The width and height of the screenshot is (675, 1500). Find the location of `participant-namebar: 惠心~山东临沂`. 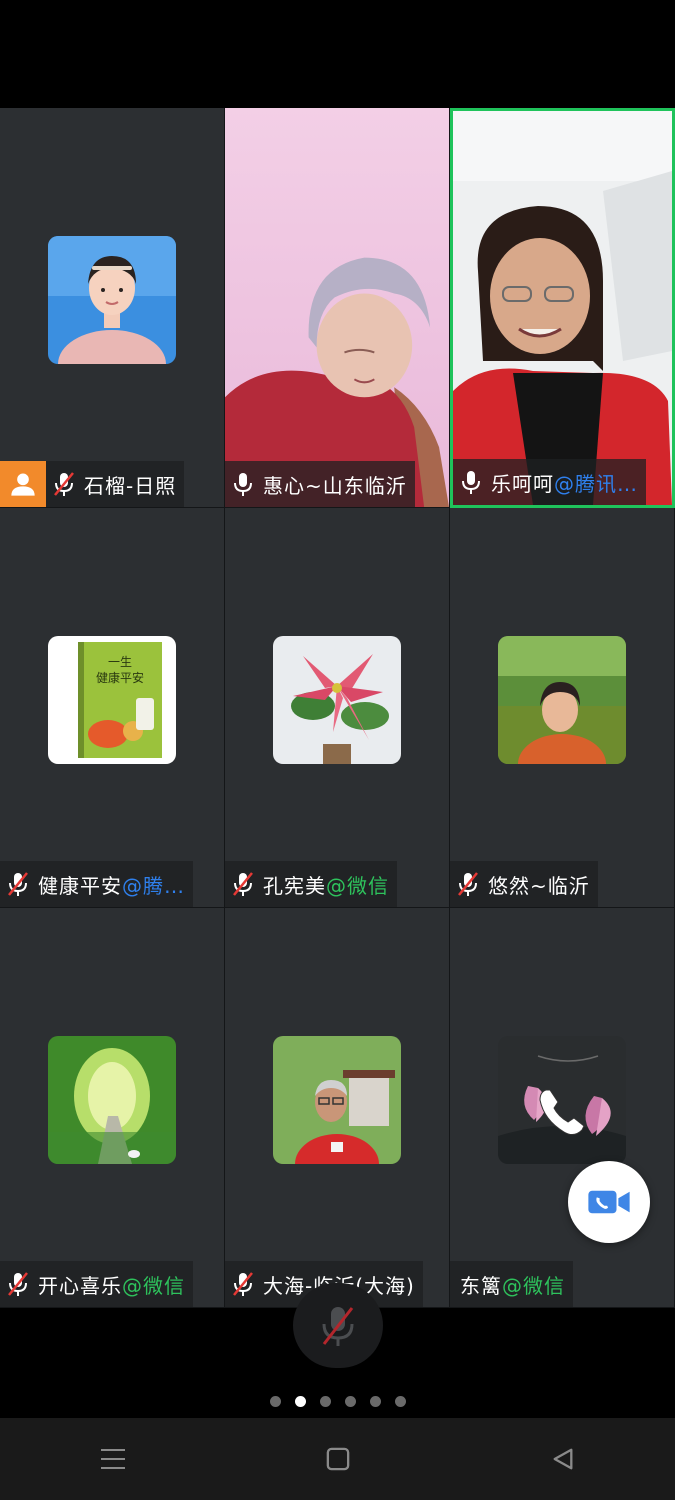

participant-namebar: 惠心~山东临沂 is located at coordinates (320, 484).